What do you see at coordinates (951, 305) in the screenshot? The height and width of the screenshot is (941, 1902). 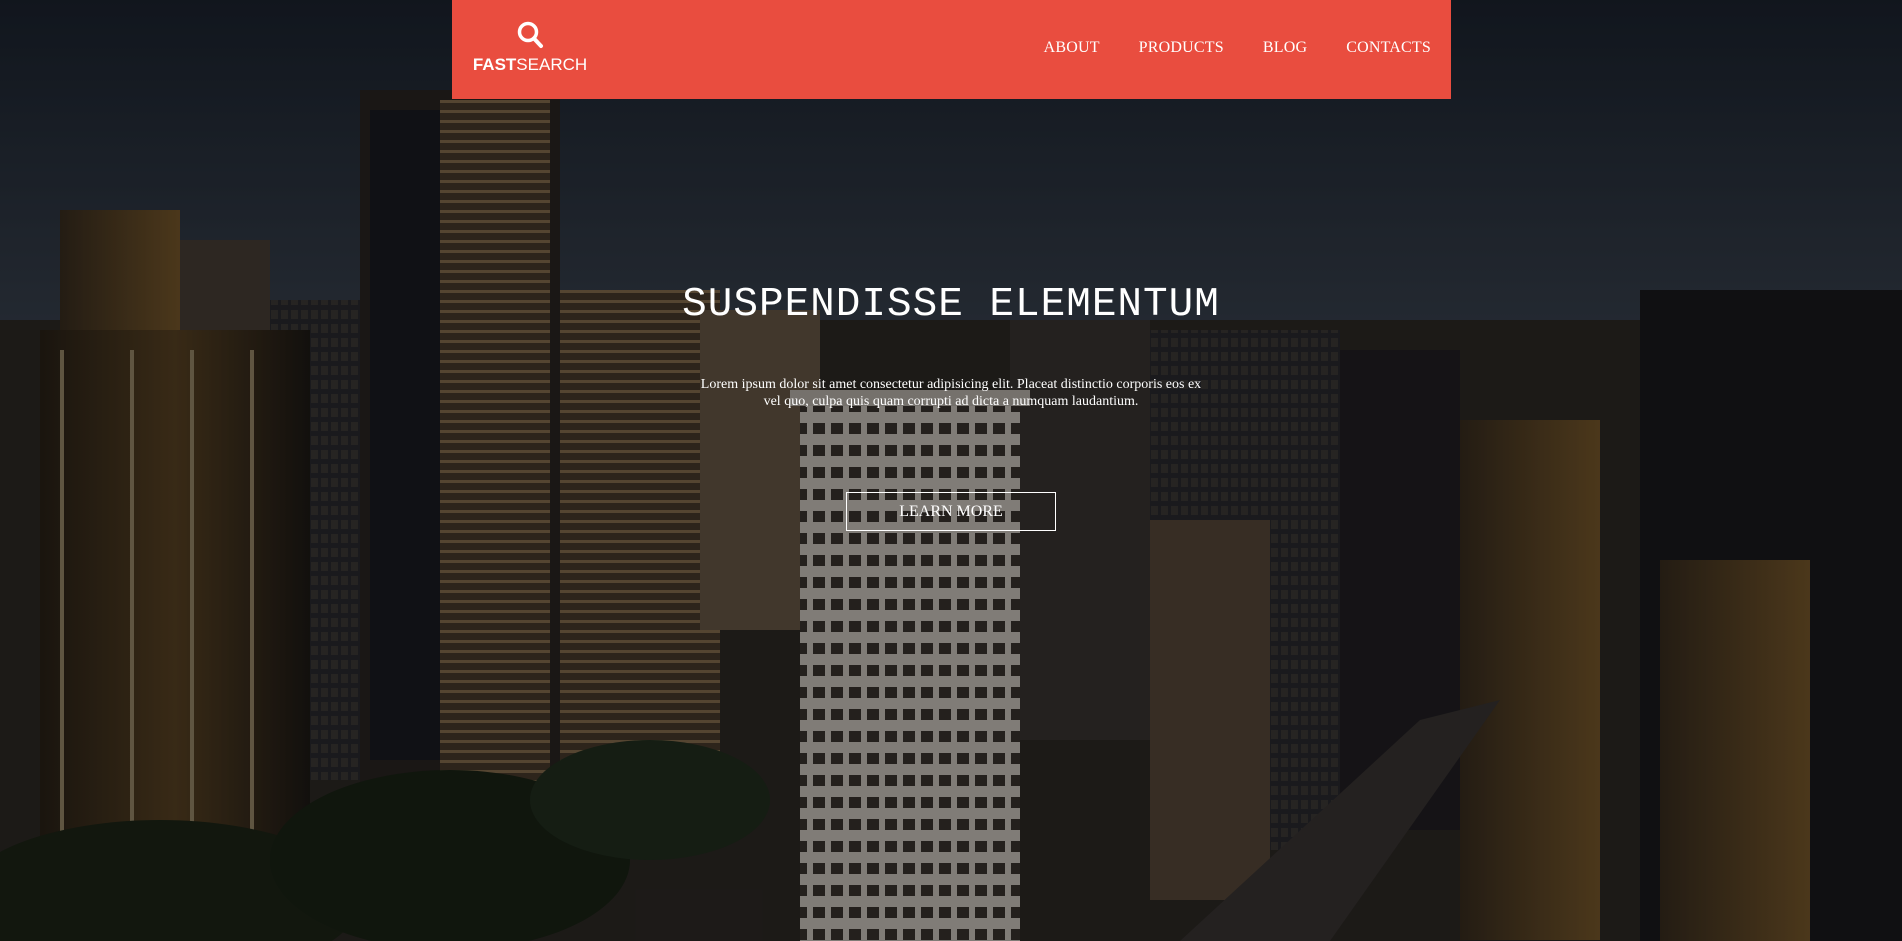 I see `hero-title: SUSPENDISSE ELEMENTUM` at bounding box center [951, 305].